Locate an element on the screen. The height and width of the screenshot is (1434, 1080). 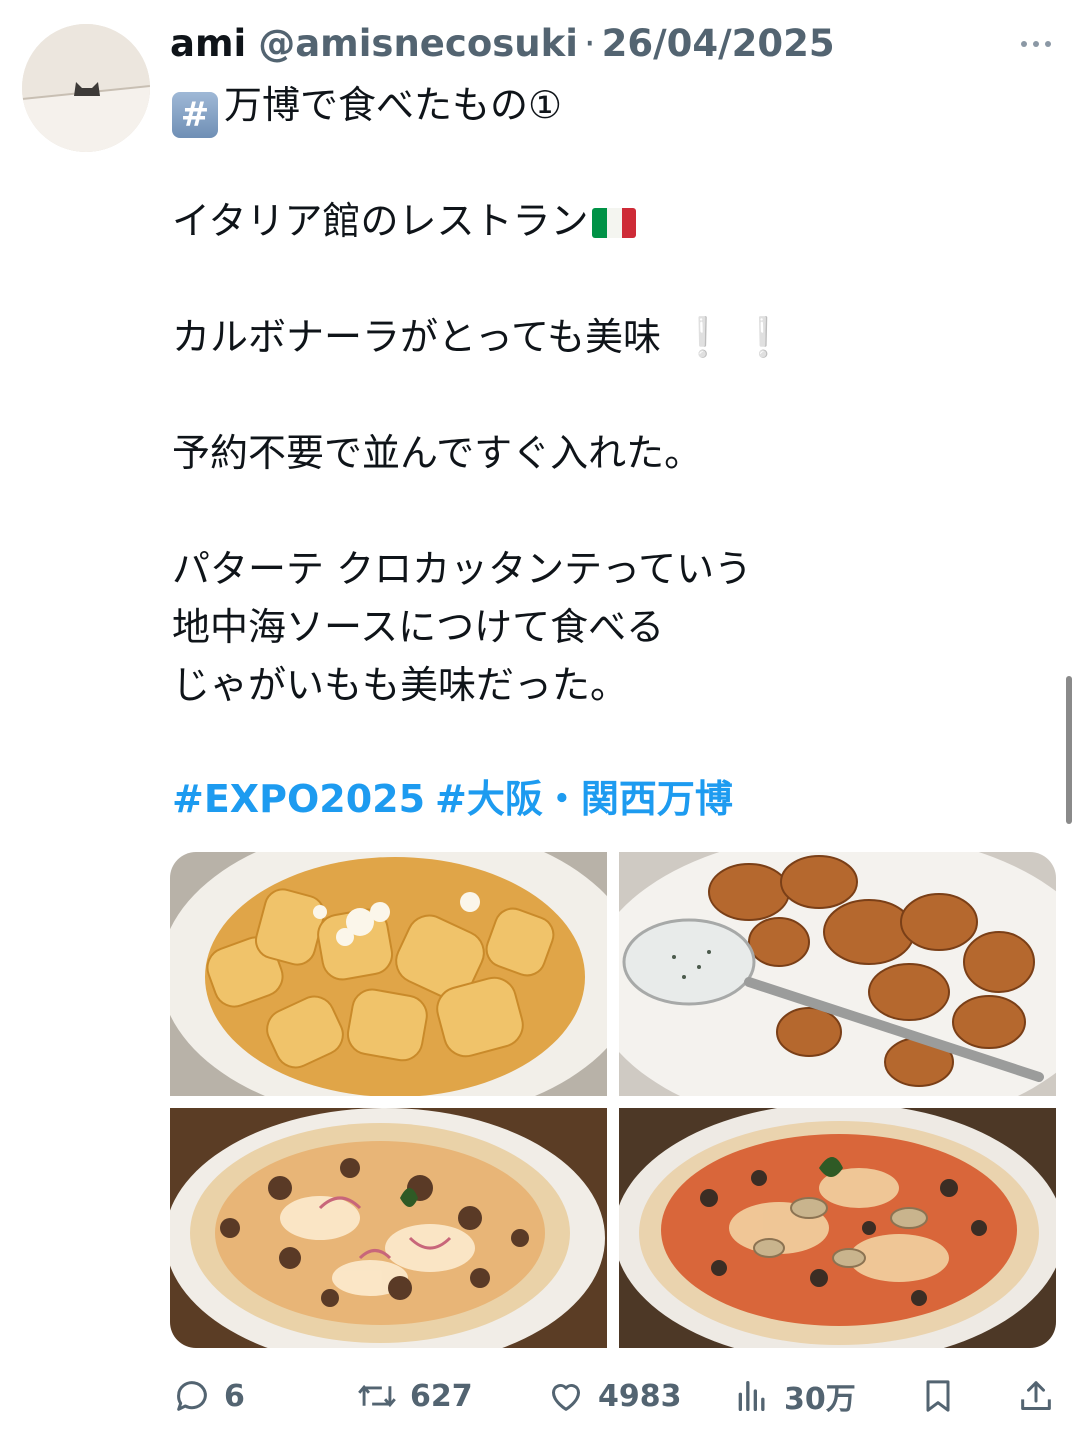
mushroom-pizza-photo-icon is located at coordinates (837, 1228).